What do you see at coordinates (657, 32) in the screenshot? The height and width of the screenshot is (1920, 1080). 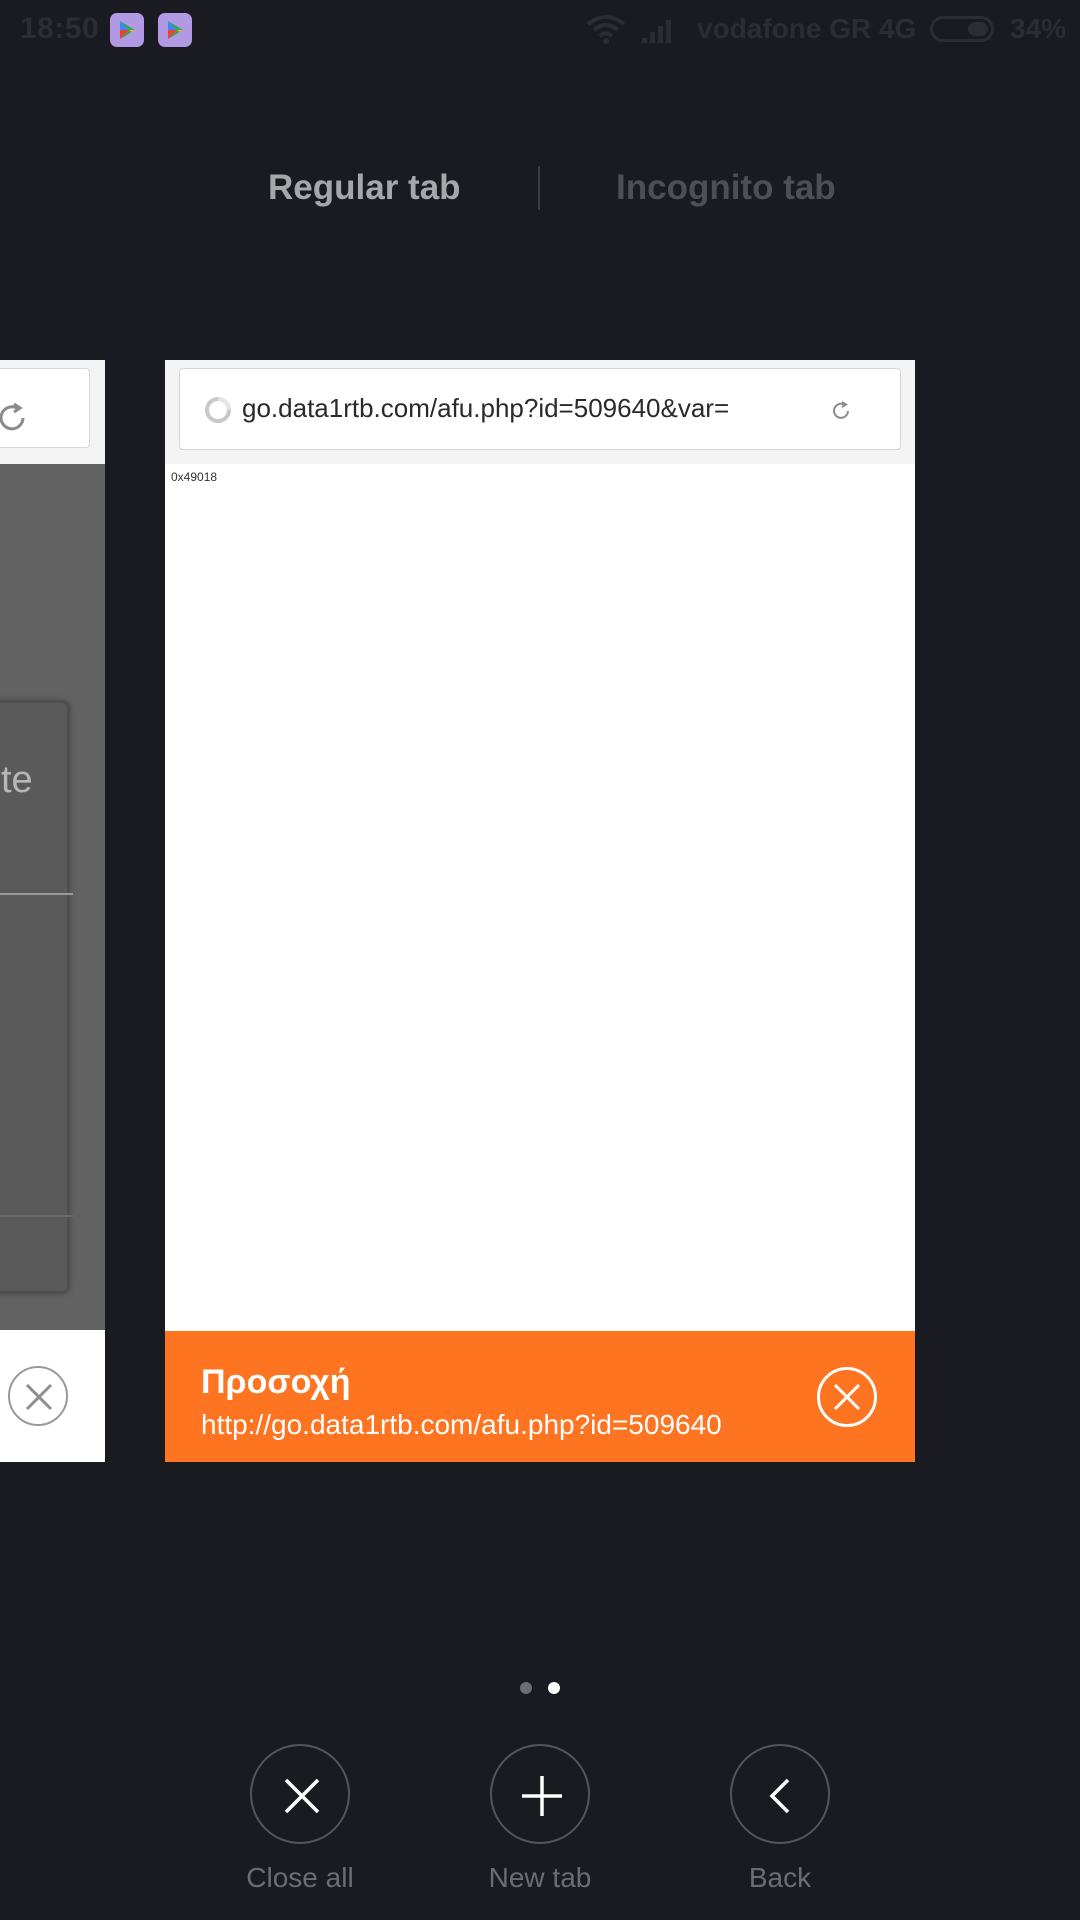 I see `cell-signal-icon` at bounding box center [657, 32].